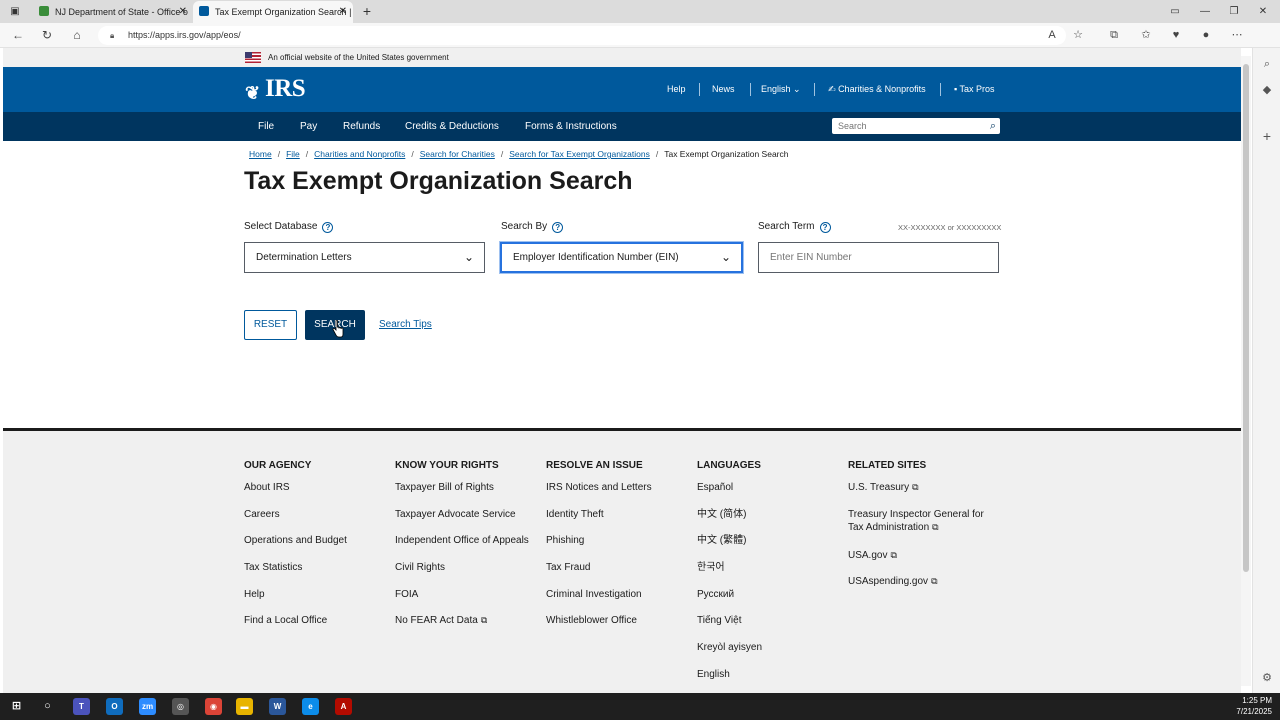 This screenshot has height=720, width=1280. I want to click on extensions-icon: ⧉, so click(1114, 35).